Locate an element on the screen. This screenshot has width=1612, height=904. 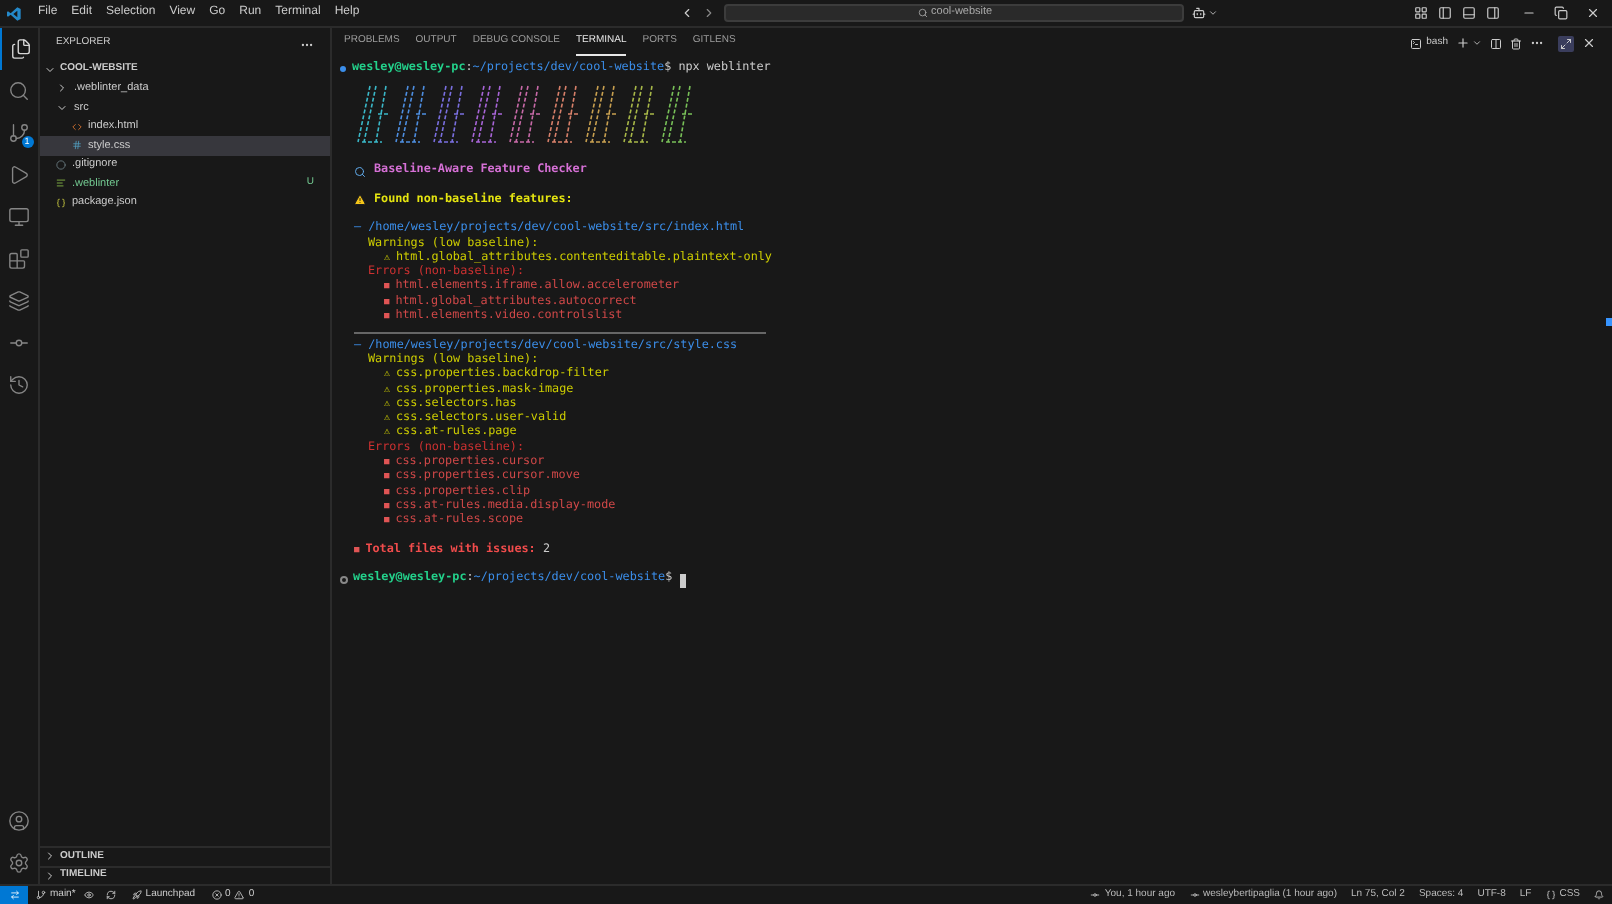
sync-icon is located at coordinates (110, 895).